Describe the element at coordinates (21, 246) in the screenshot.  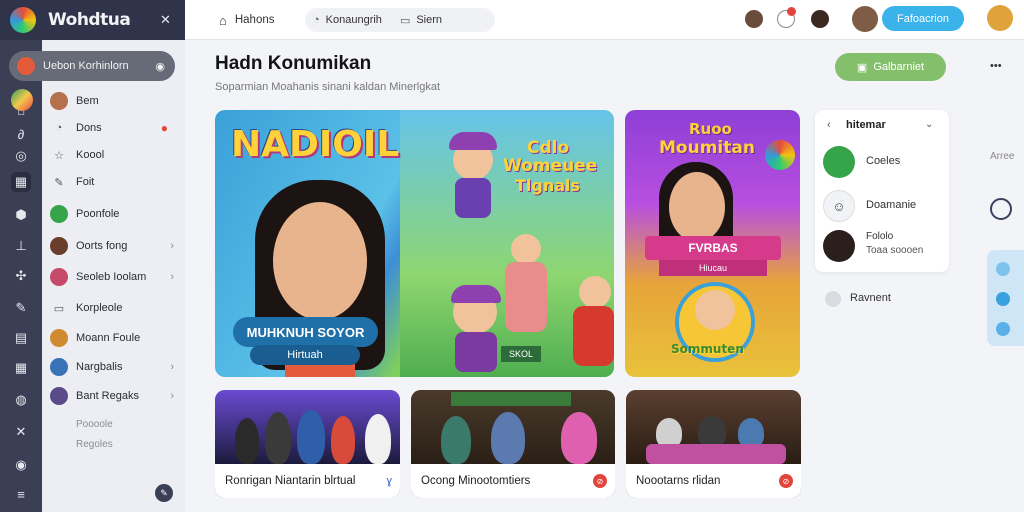
I see `chart-icon: ⊥` at that location.